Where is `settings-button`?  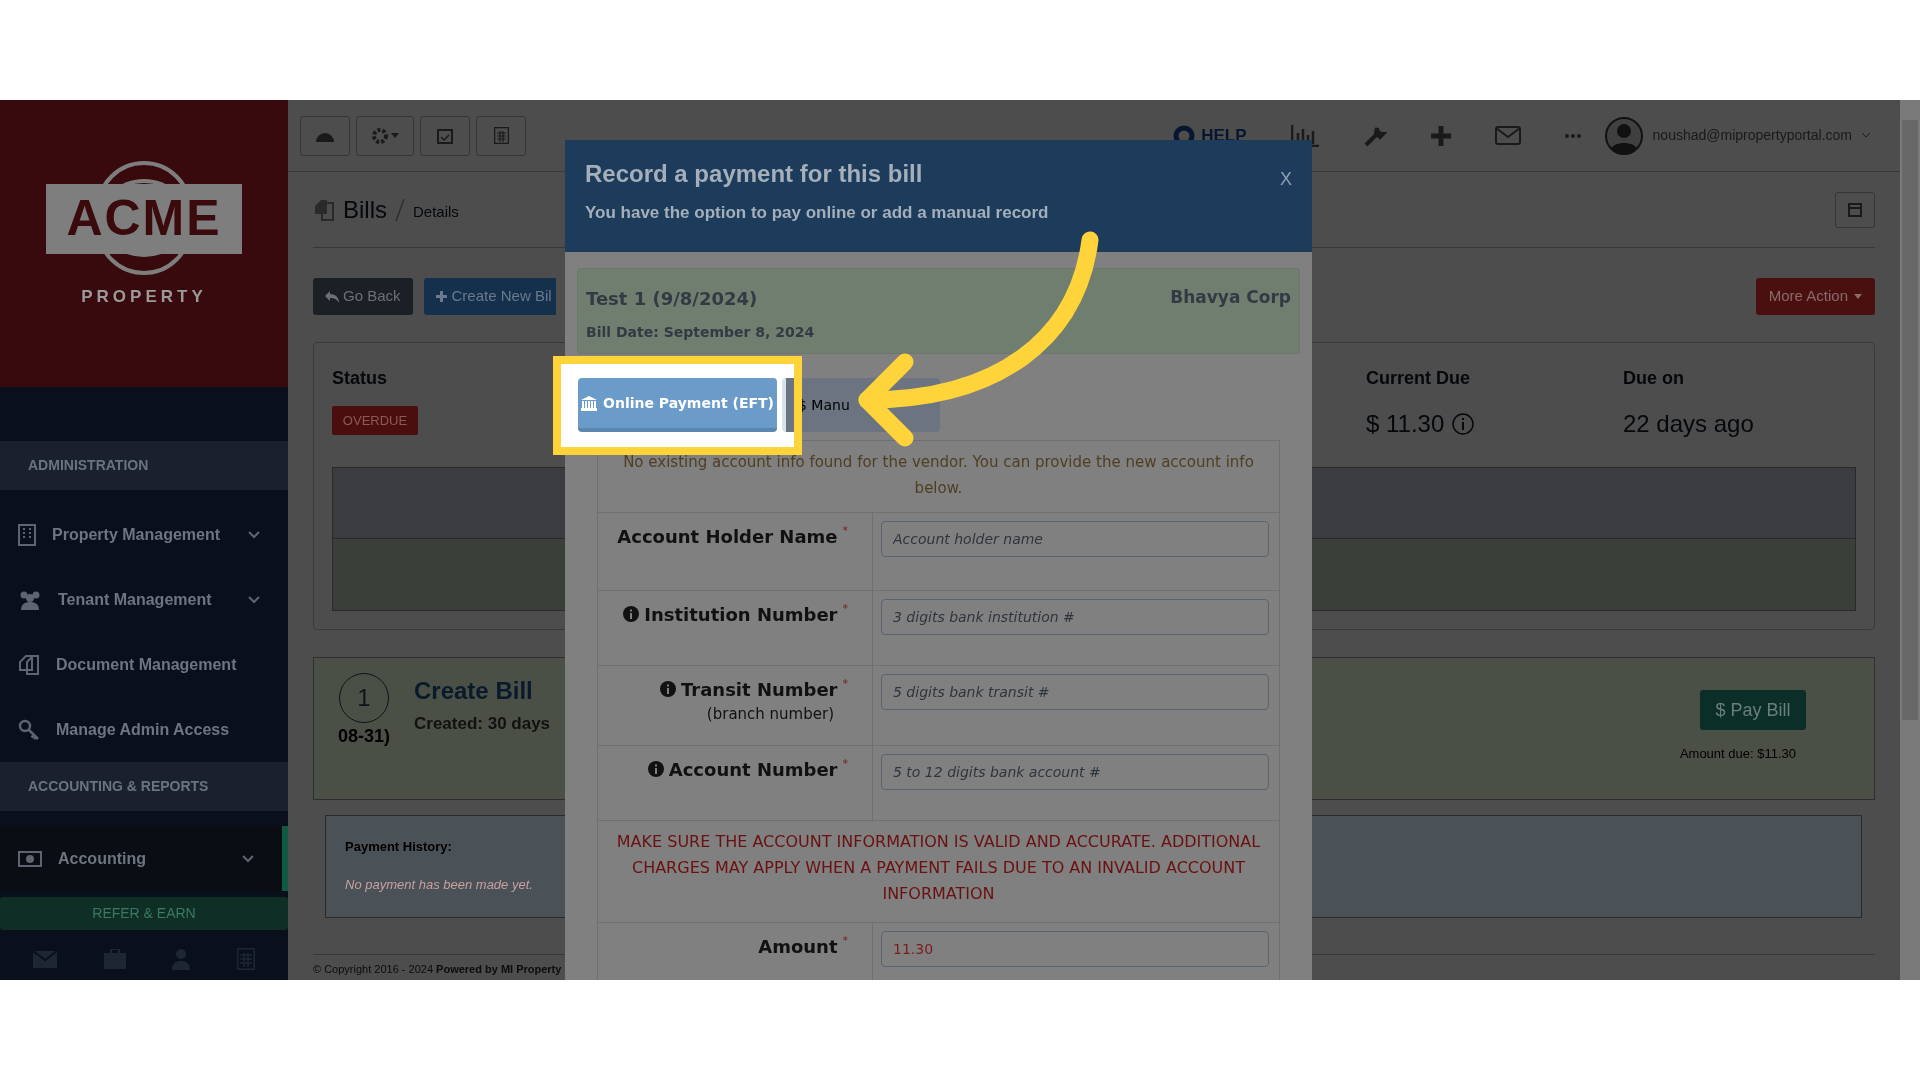 settings-button is located at coordinates (385, 135).